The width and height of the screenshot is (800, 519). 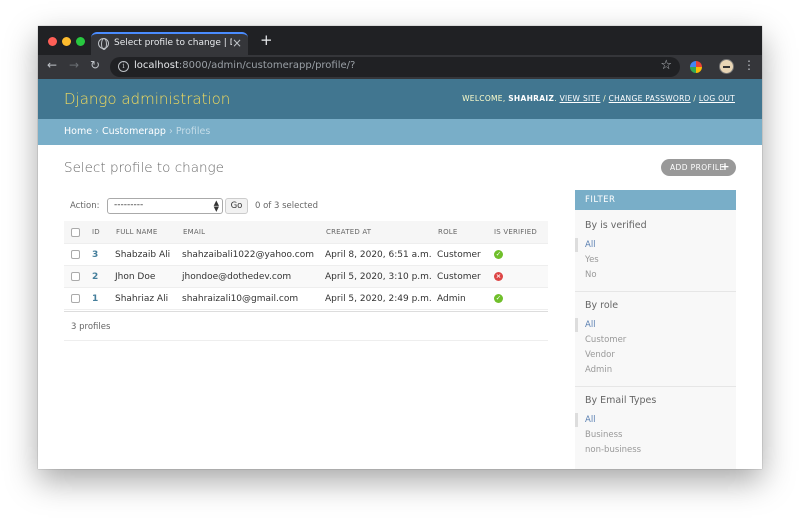 What do you see at coordinates (603, 435) in the screenshot?
I see `filter-option-business: Business` at bounding box center [603, 435].